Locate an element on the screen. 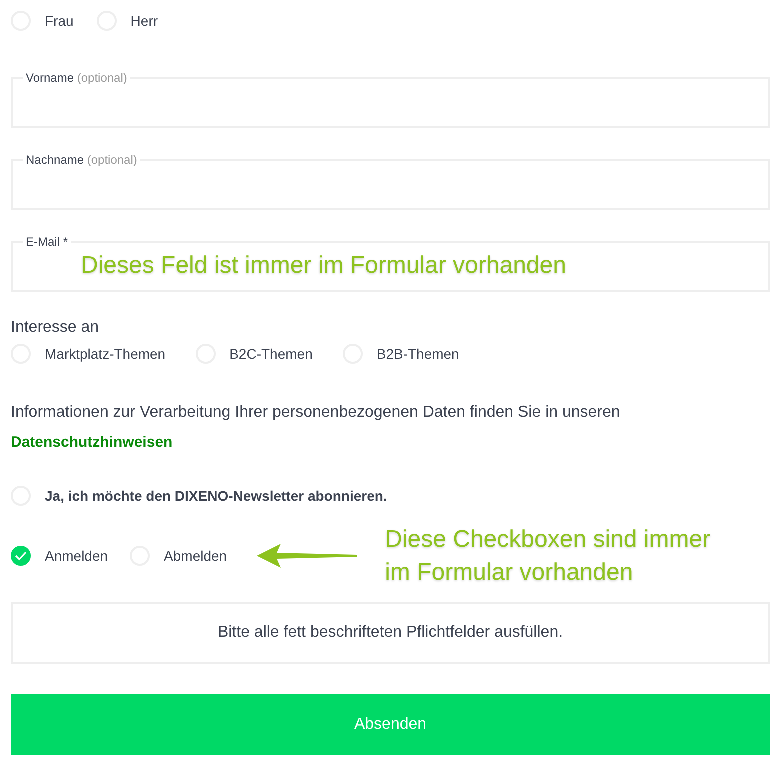  checkbox is located at coordinates (21, 556).